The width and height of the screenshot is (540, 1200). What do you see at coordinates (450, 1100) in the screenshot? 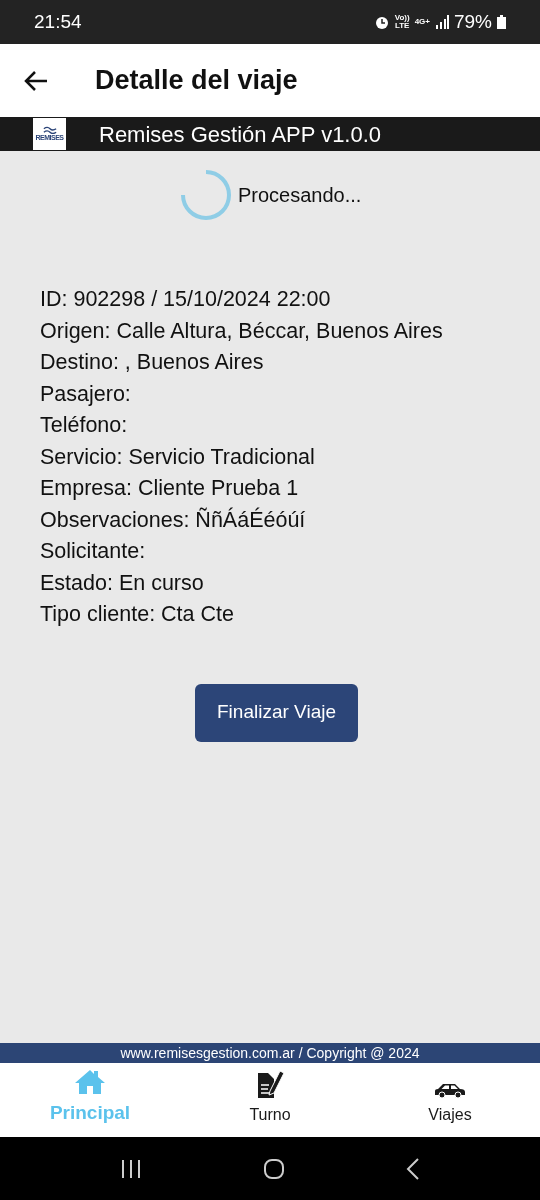
I see `nav-tab: Viajes` at bounding box center [450, 1100].